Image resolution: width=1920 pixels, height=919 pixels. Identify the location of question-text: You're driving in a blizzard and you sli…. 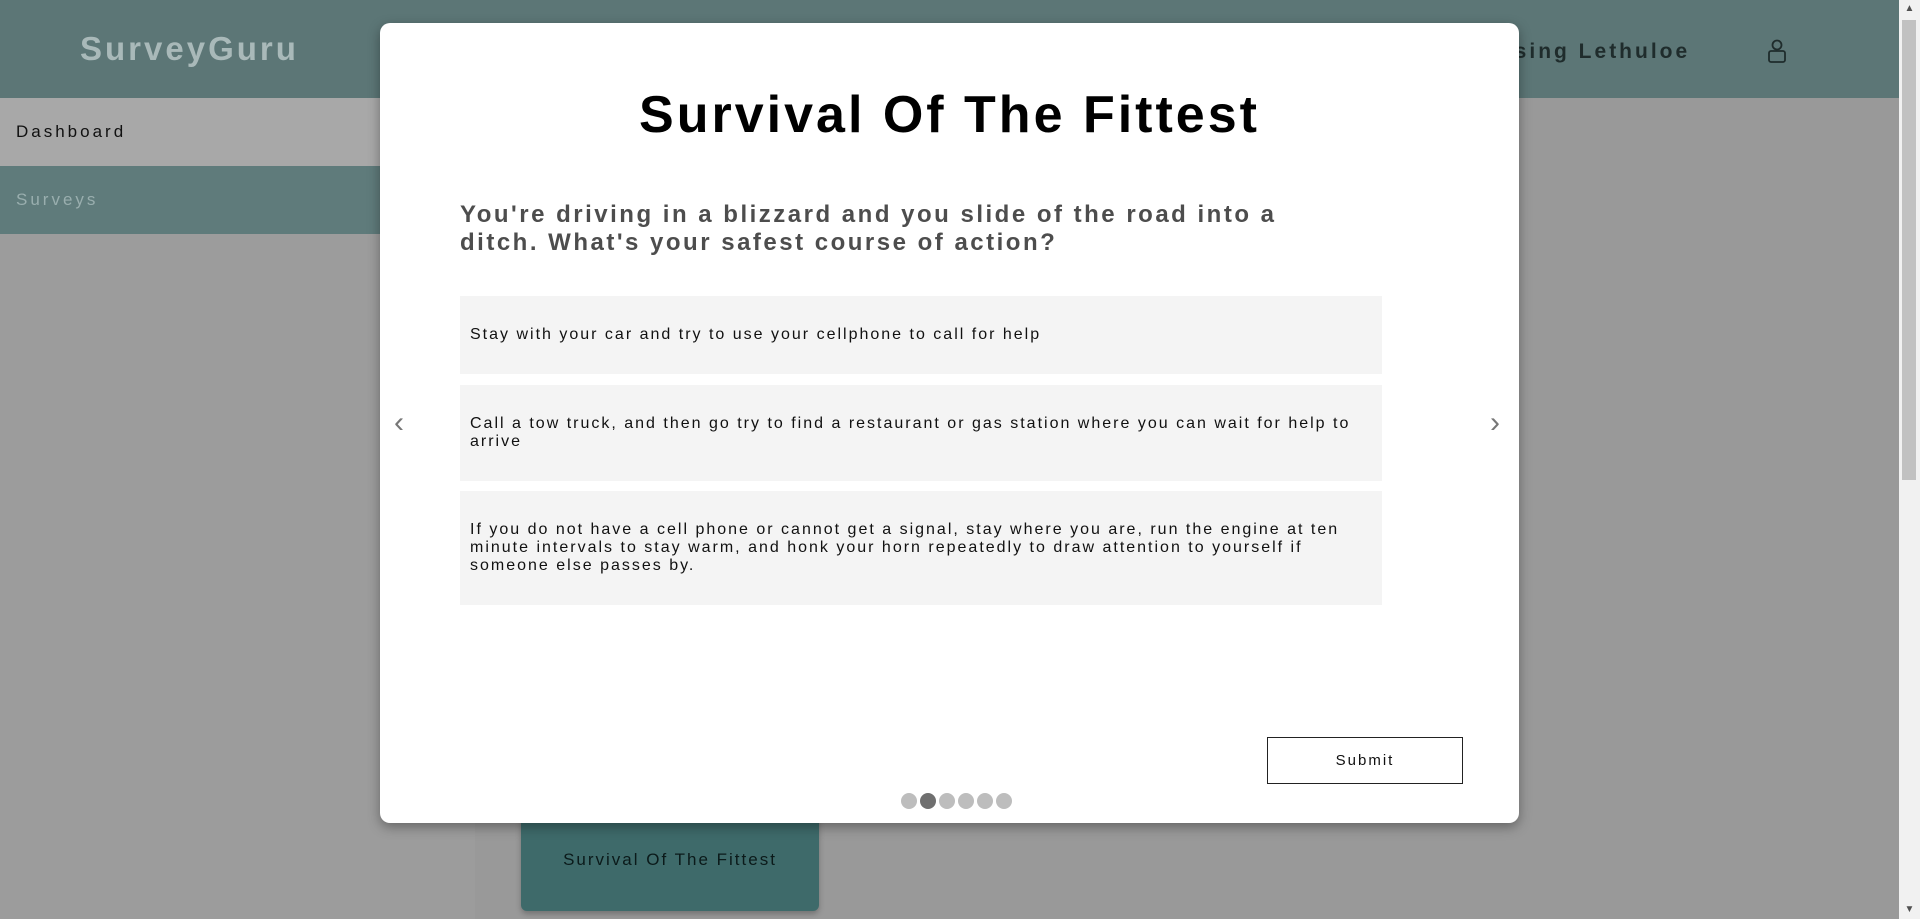
(868, 228).